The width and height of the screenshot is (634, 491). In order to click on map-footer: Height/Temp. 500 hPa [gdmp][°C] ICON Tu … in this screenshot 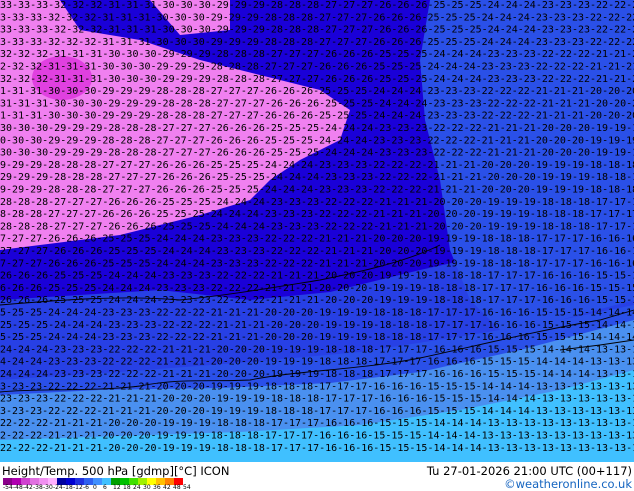, I will do `click(317, 476)`.